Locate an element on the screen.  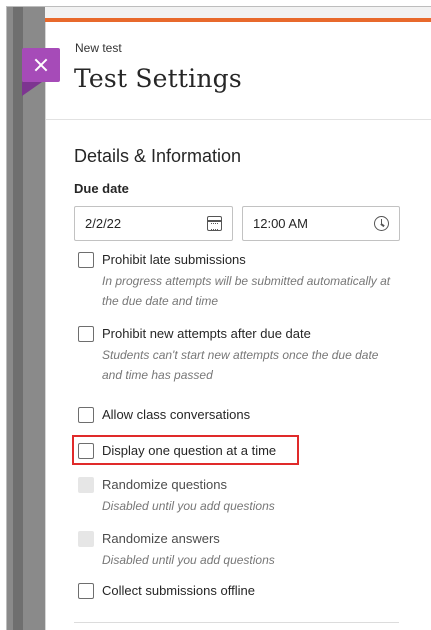
close-icon is located at coordinates (41, 65).